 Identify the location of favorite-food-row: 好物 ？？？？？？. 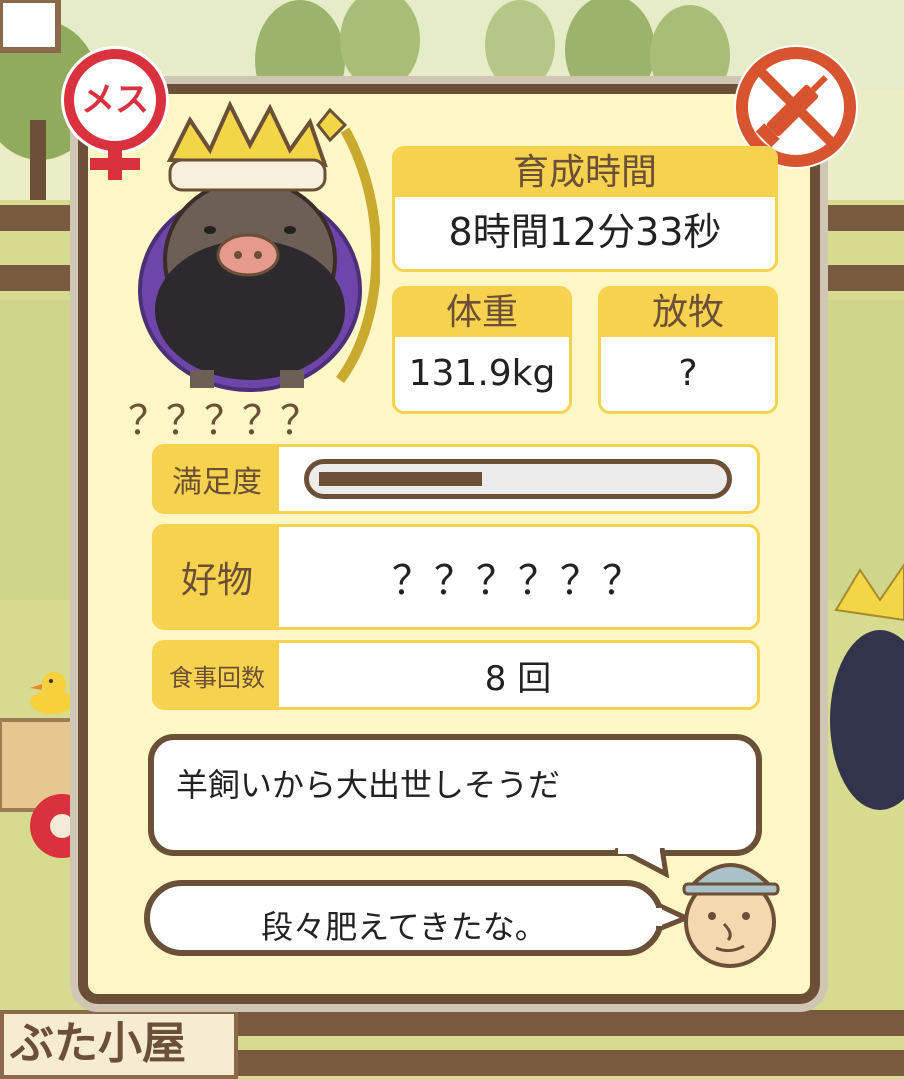
(456, 577).